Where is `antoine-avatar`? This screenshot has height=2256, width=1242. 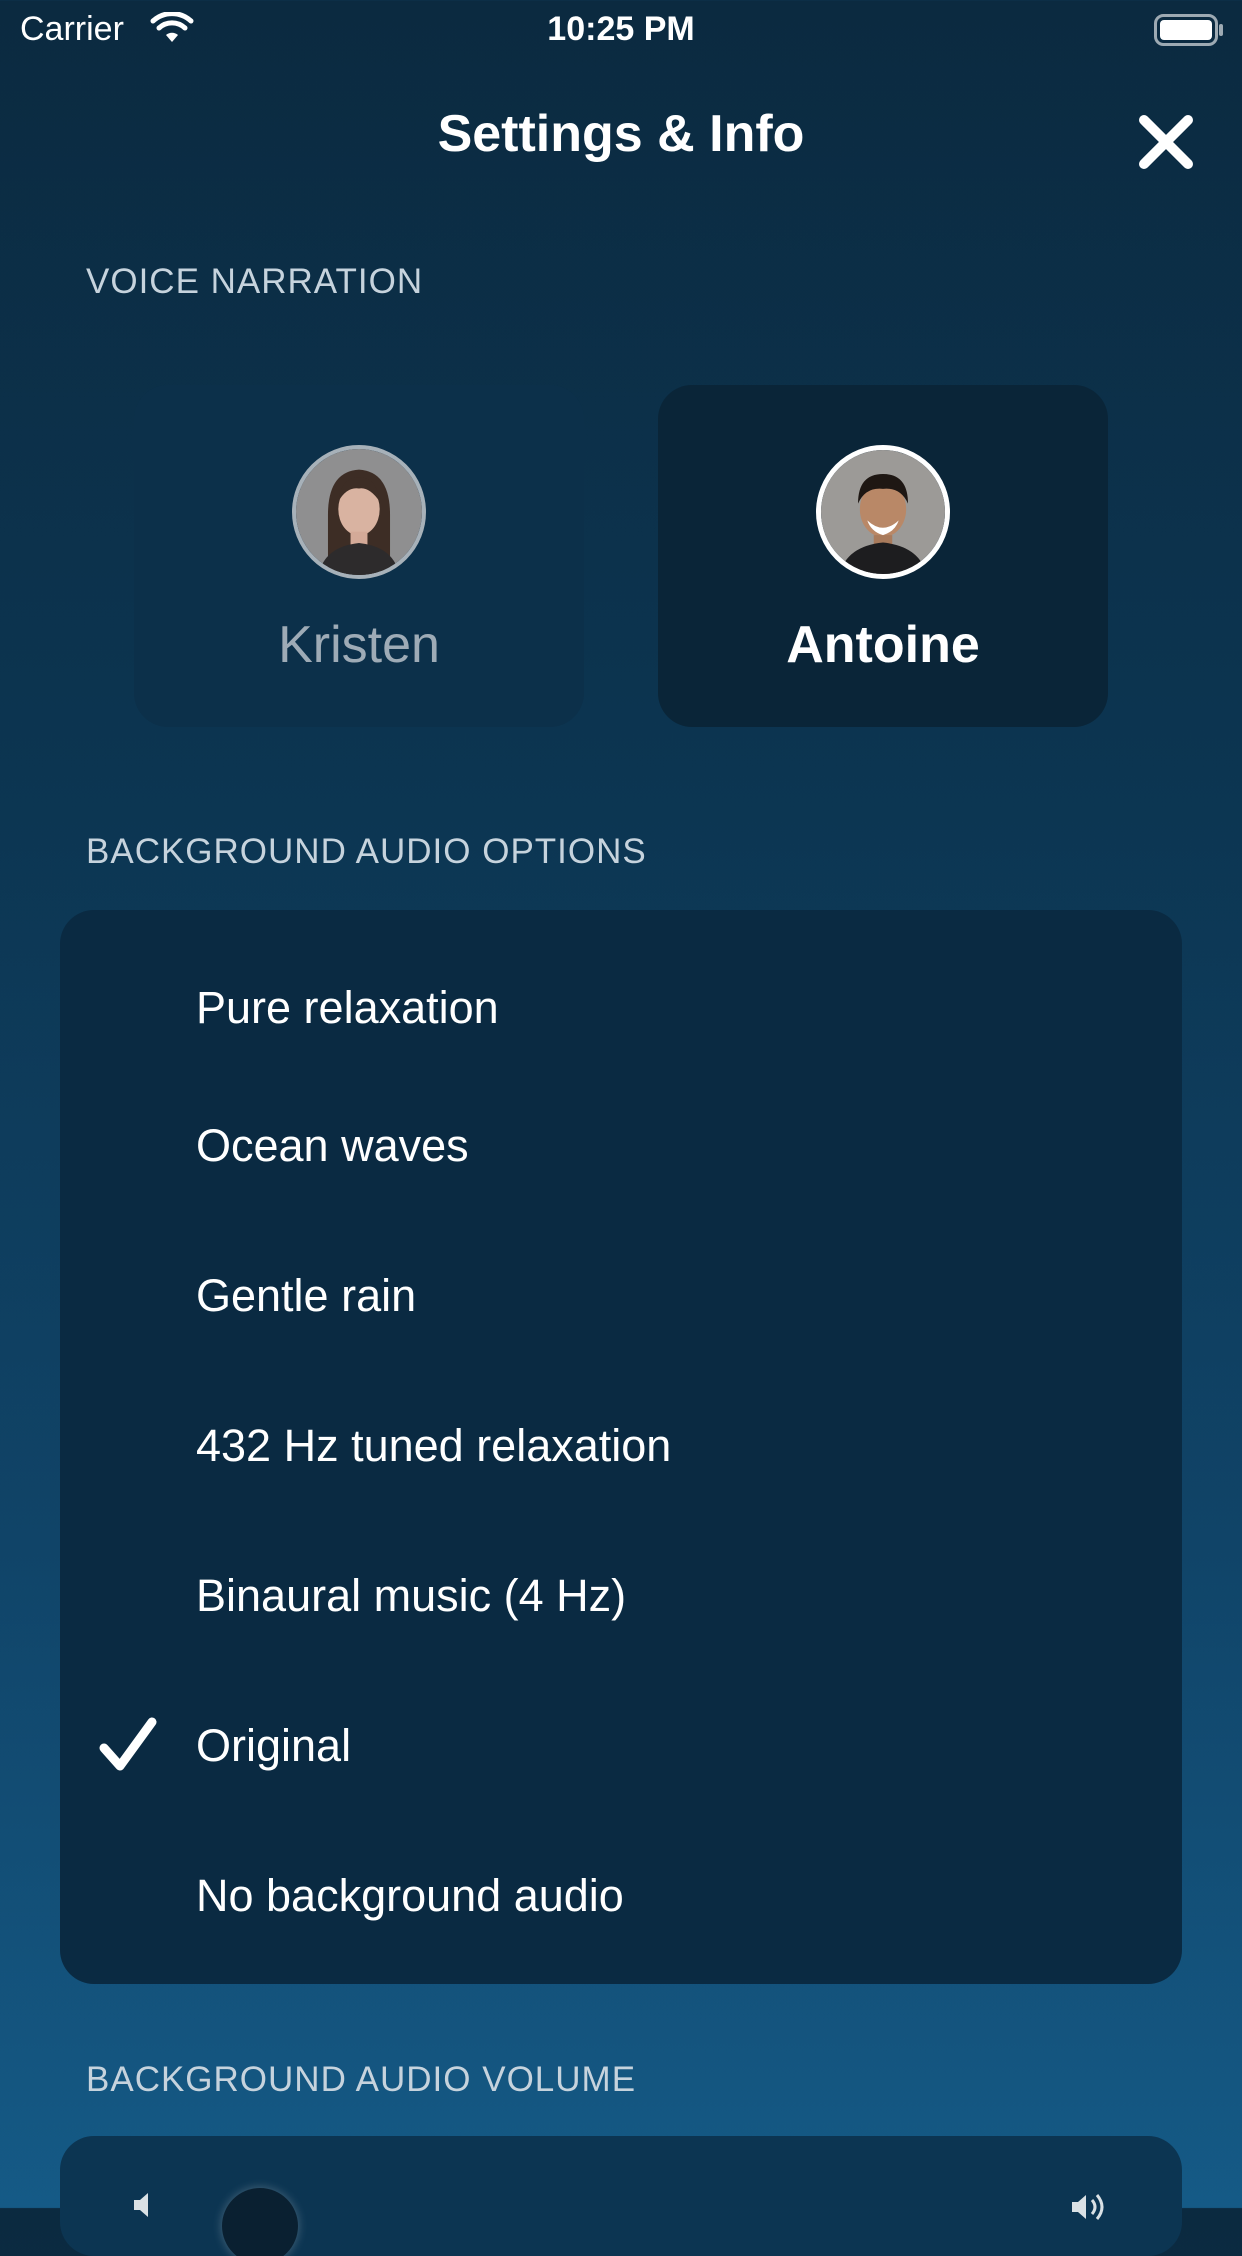 antoine-avatar is located at coordinates (883, 512).